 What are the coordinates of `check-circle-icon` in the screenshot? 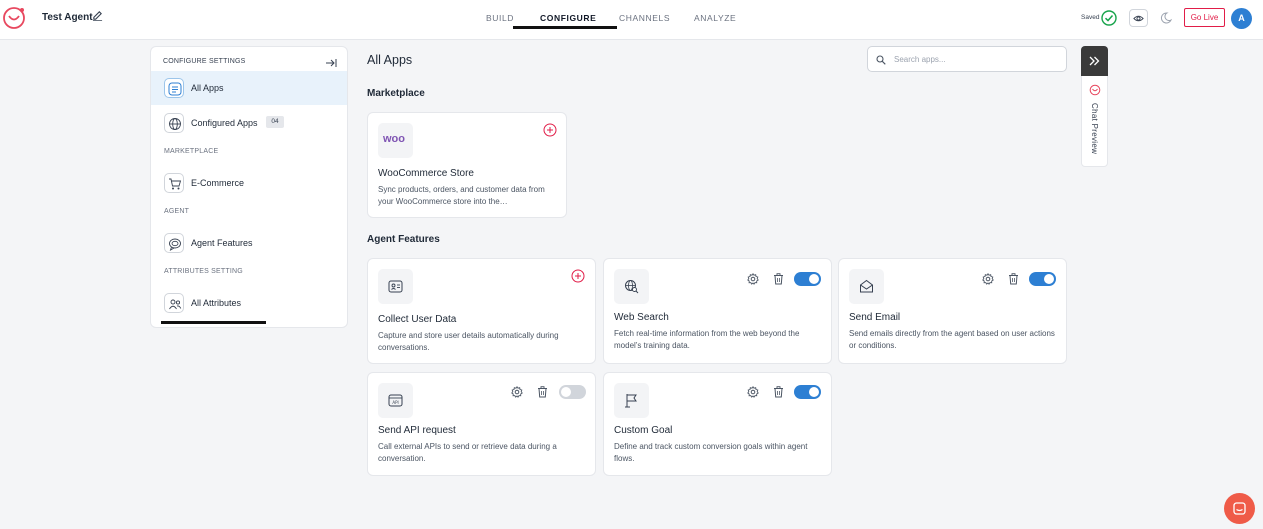 It's located at (1109, 18).